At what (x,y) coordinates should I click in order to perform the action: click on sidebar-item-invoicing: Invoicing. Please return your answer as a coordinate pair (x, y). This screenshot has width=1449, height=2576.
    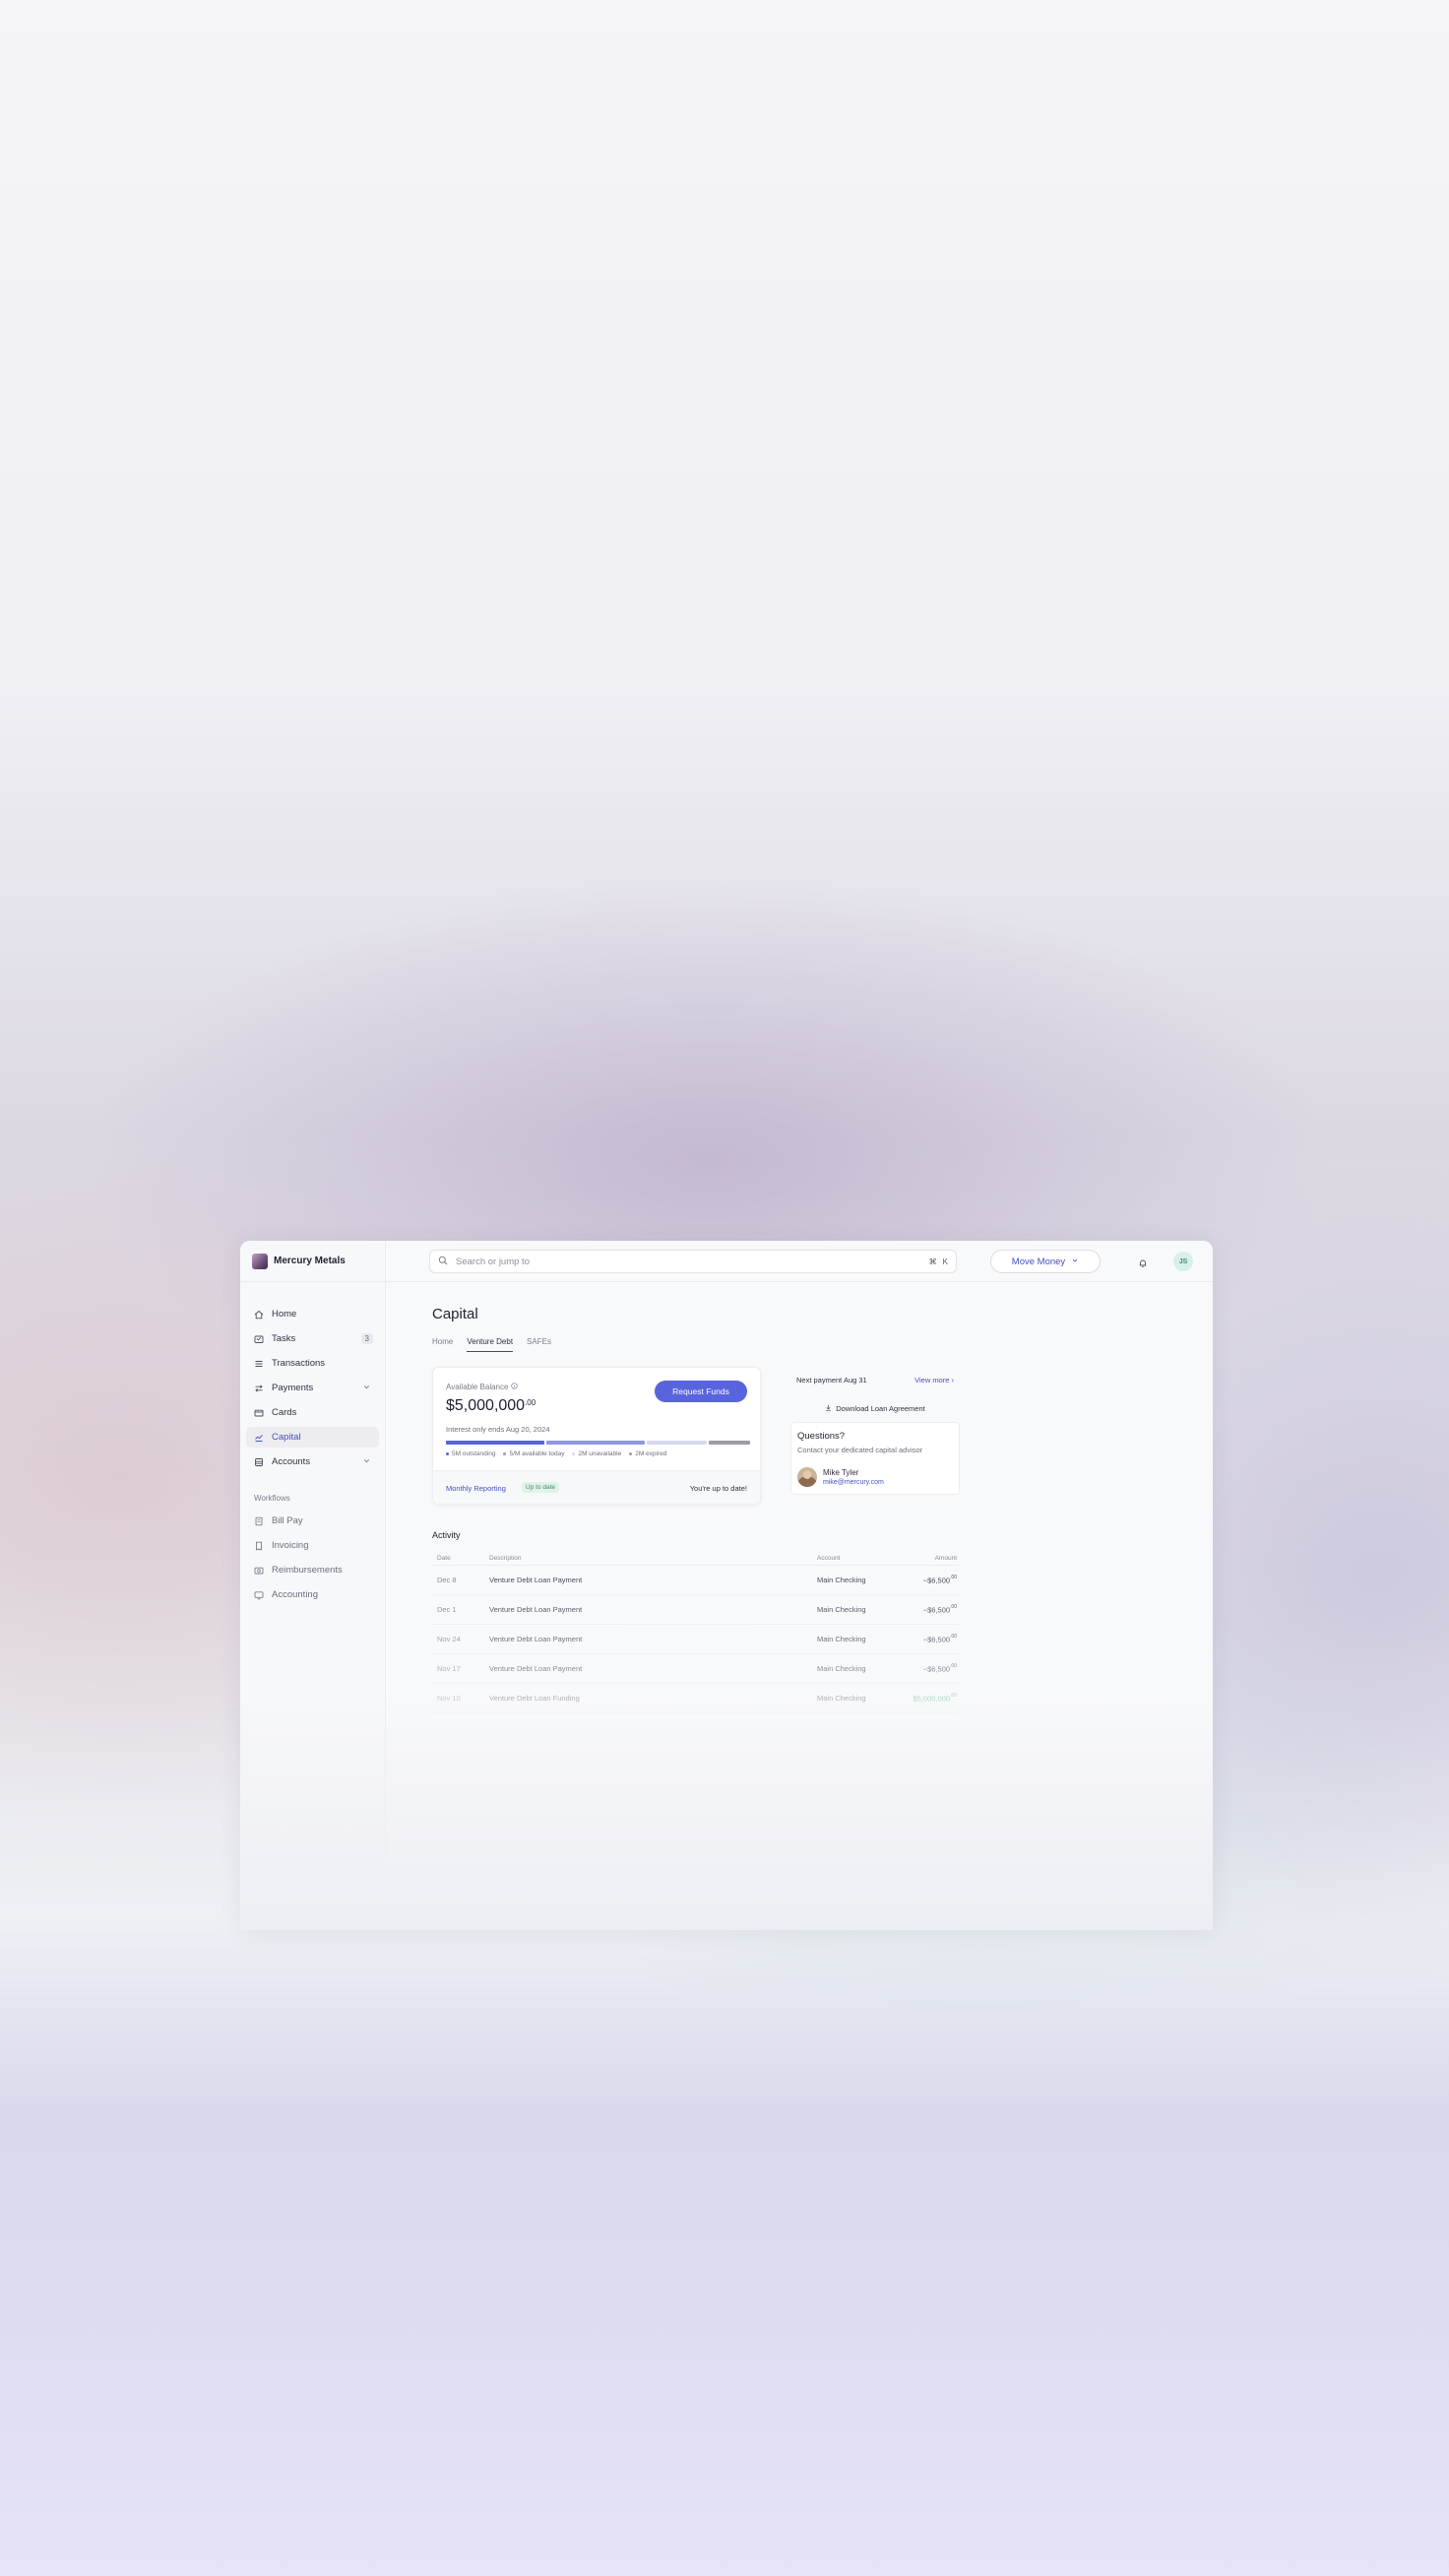
    Looking at the image, I should click on (312, 1545).